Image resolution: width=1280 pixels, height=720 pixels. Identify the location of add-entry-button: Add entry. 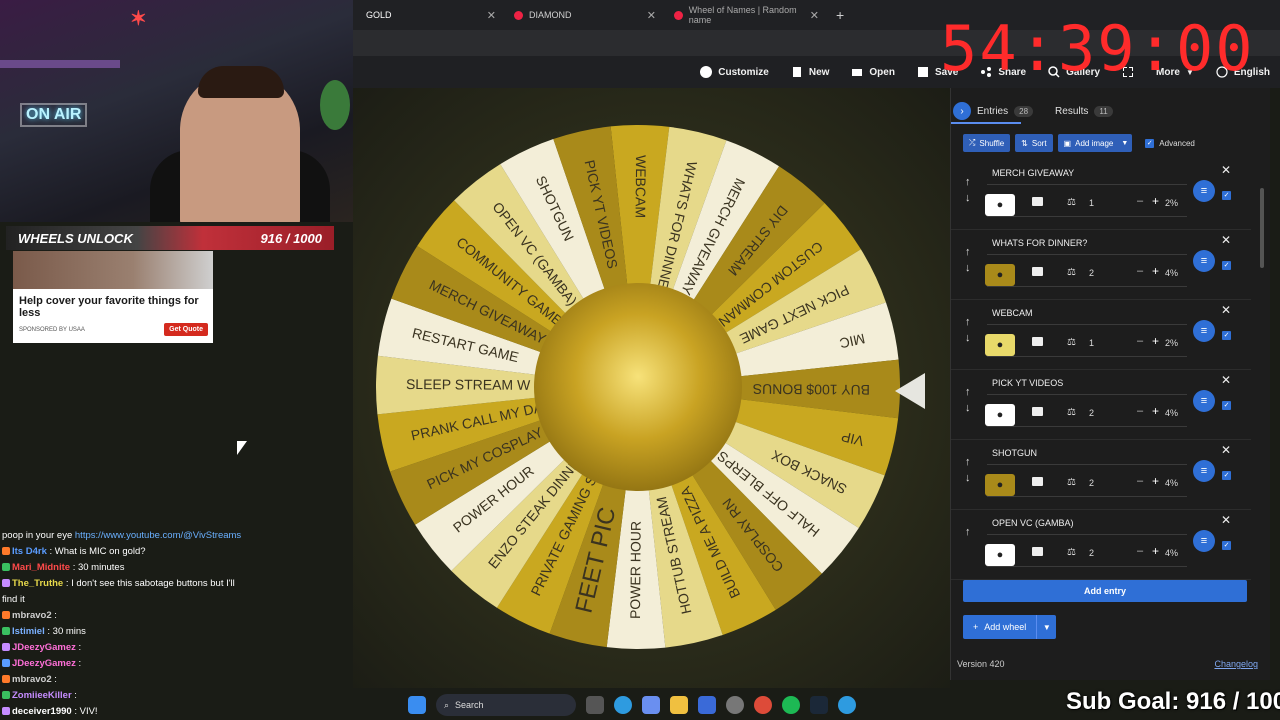
(1105, 591).